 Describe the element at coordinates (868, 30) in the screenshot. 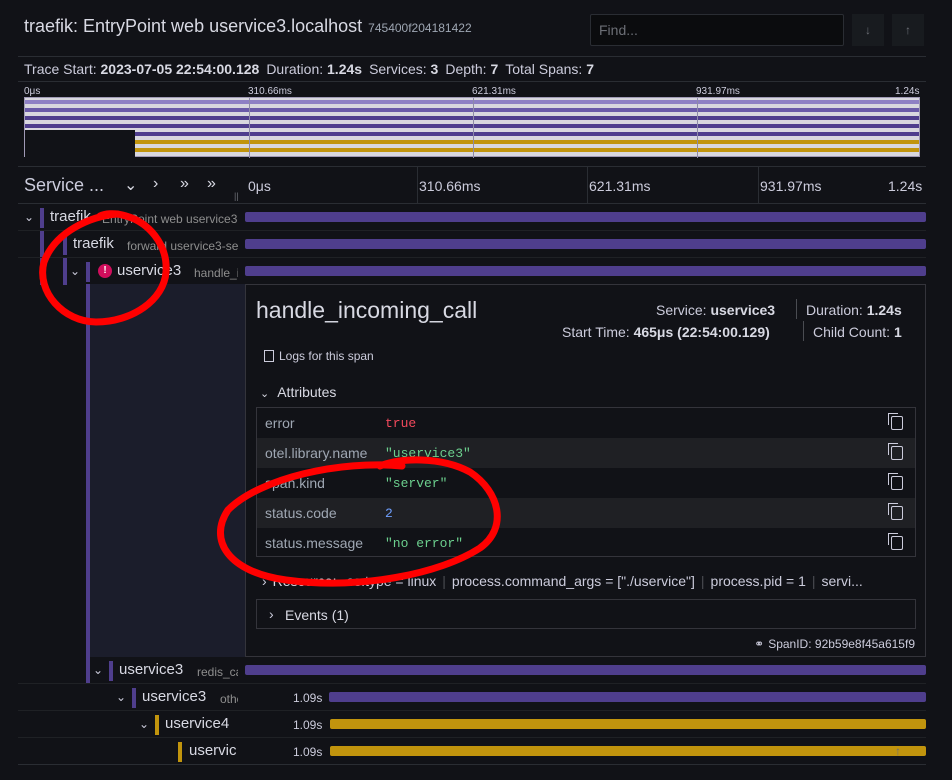

I see `arrow-down-icon: ↓` at that location.